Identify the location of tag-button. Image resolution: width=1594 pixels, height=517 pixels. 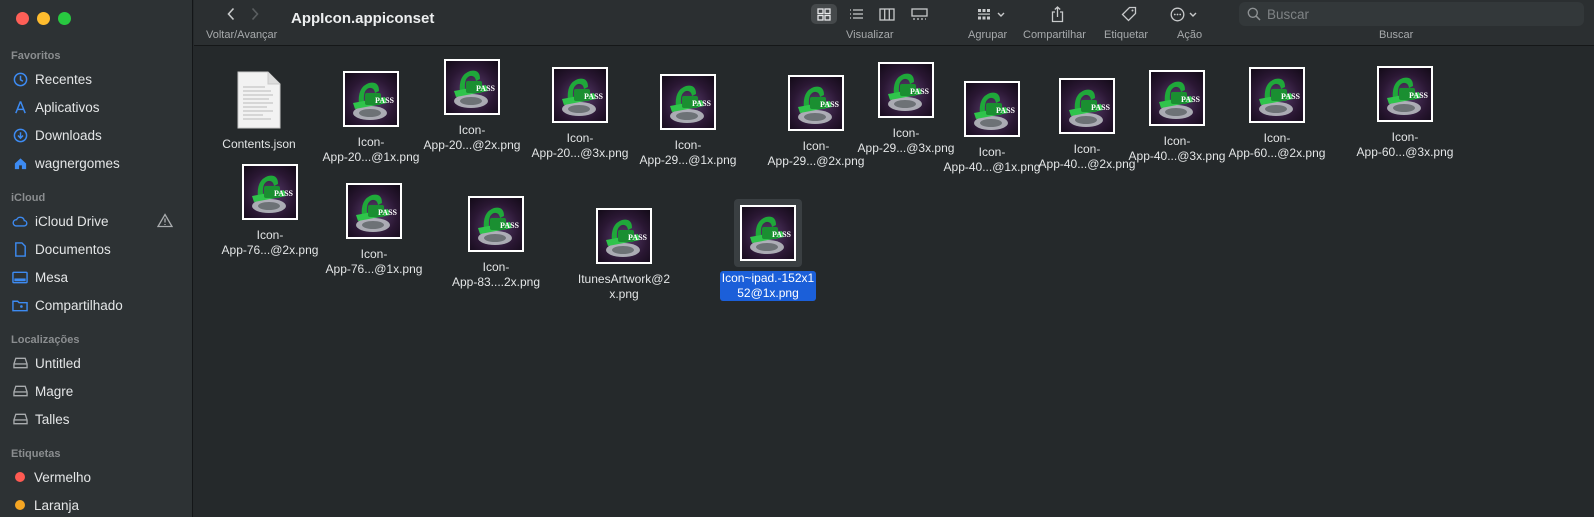
(1129, 14).